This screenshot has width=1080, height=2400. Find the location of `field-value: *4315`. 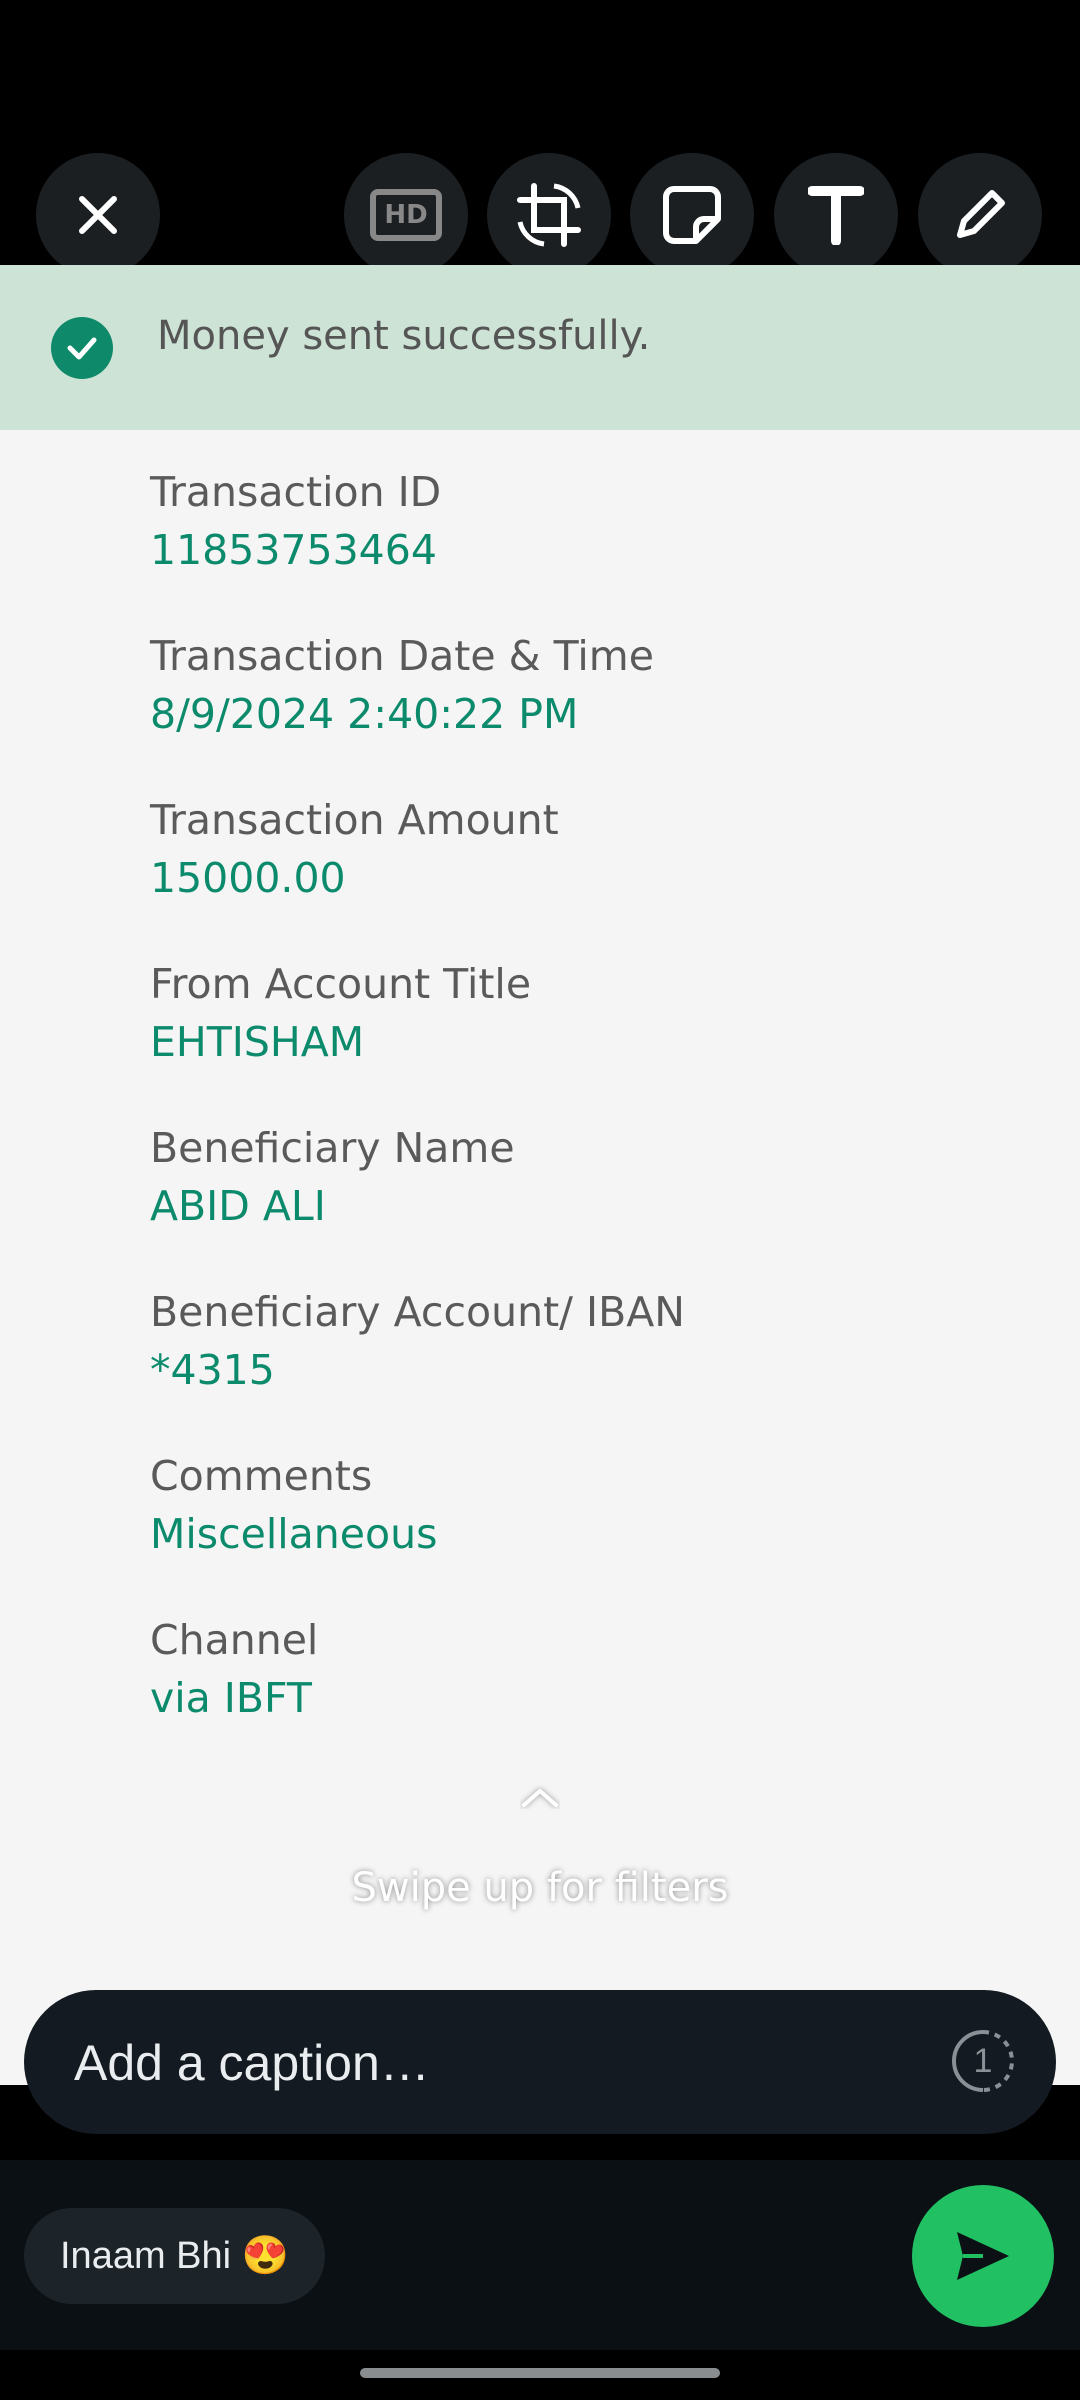

field-value: *4315 is located at coordinates (212, 1370).